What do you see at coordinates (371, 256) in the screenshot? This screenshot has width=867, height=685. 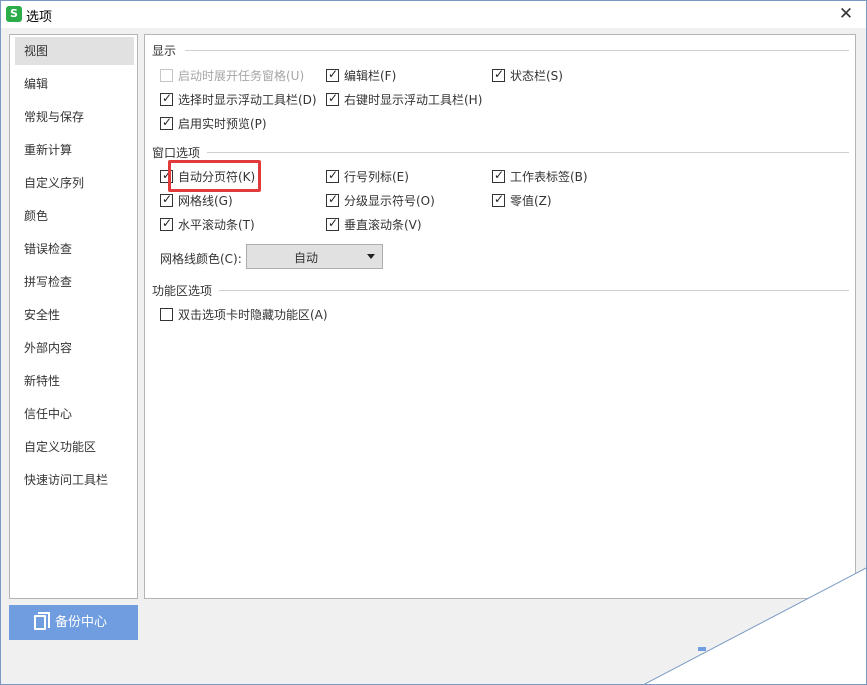 I see `dropdown-arrow-icon` at bounding box center [371, 256].